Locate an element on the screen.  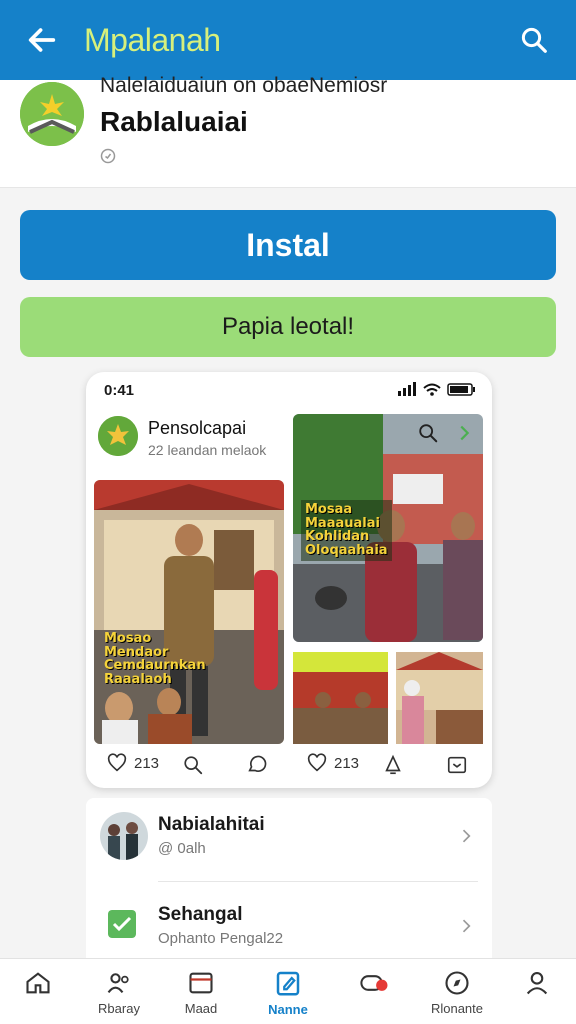
nav-profile is located at coordinates (536, 991).